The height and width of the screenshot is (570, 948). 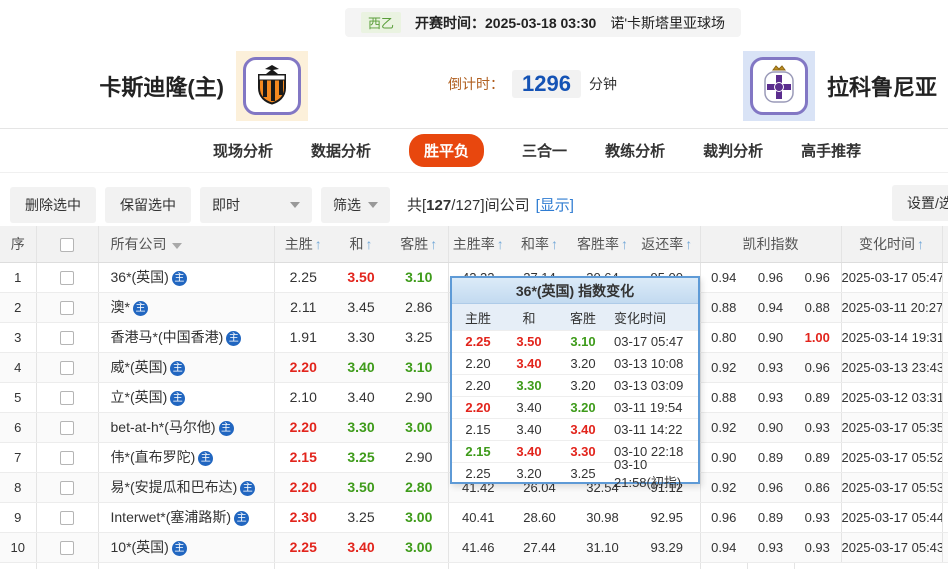 What do you see at coordinates (447, 150) in the screenshot?
I see `tab-胜平负: 胜平负` at bounding box center [447, 150].